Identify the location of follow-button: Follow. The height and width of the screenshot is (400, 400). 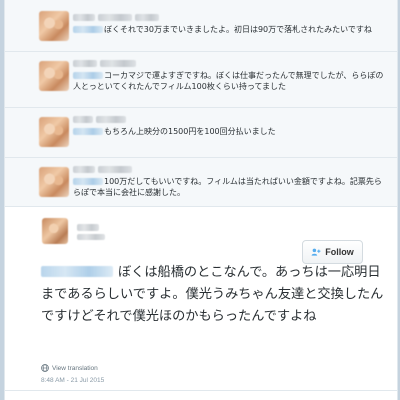
(332, 252).